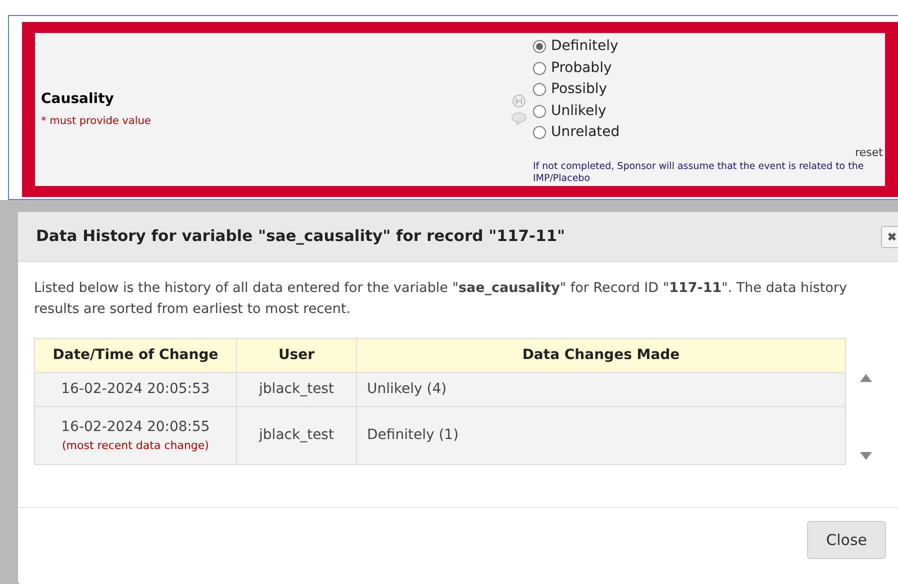 The height and width of the screenshot is (584, 898). Describe the element at coordinates (296, 355) in the screenshot. I see `column-header: User` at that location.